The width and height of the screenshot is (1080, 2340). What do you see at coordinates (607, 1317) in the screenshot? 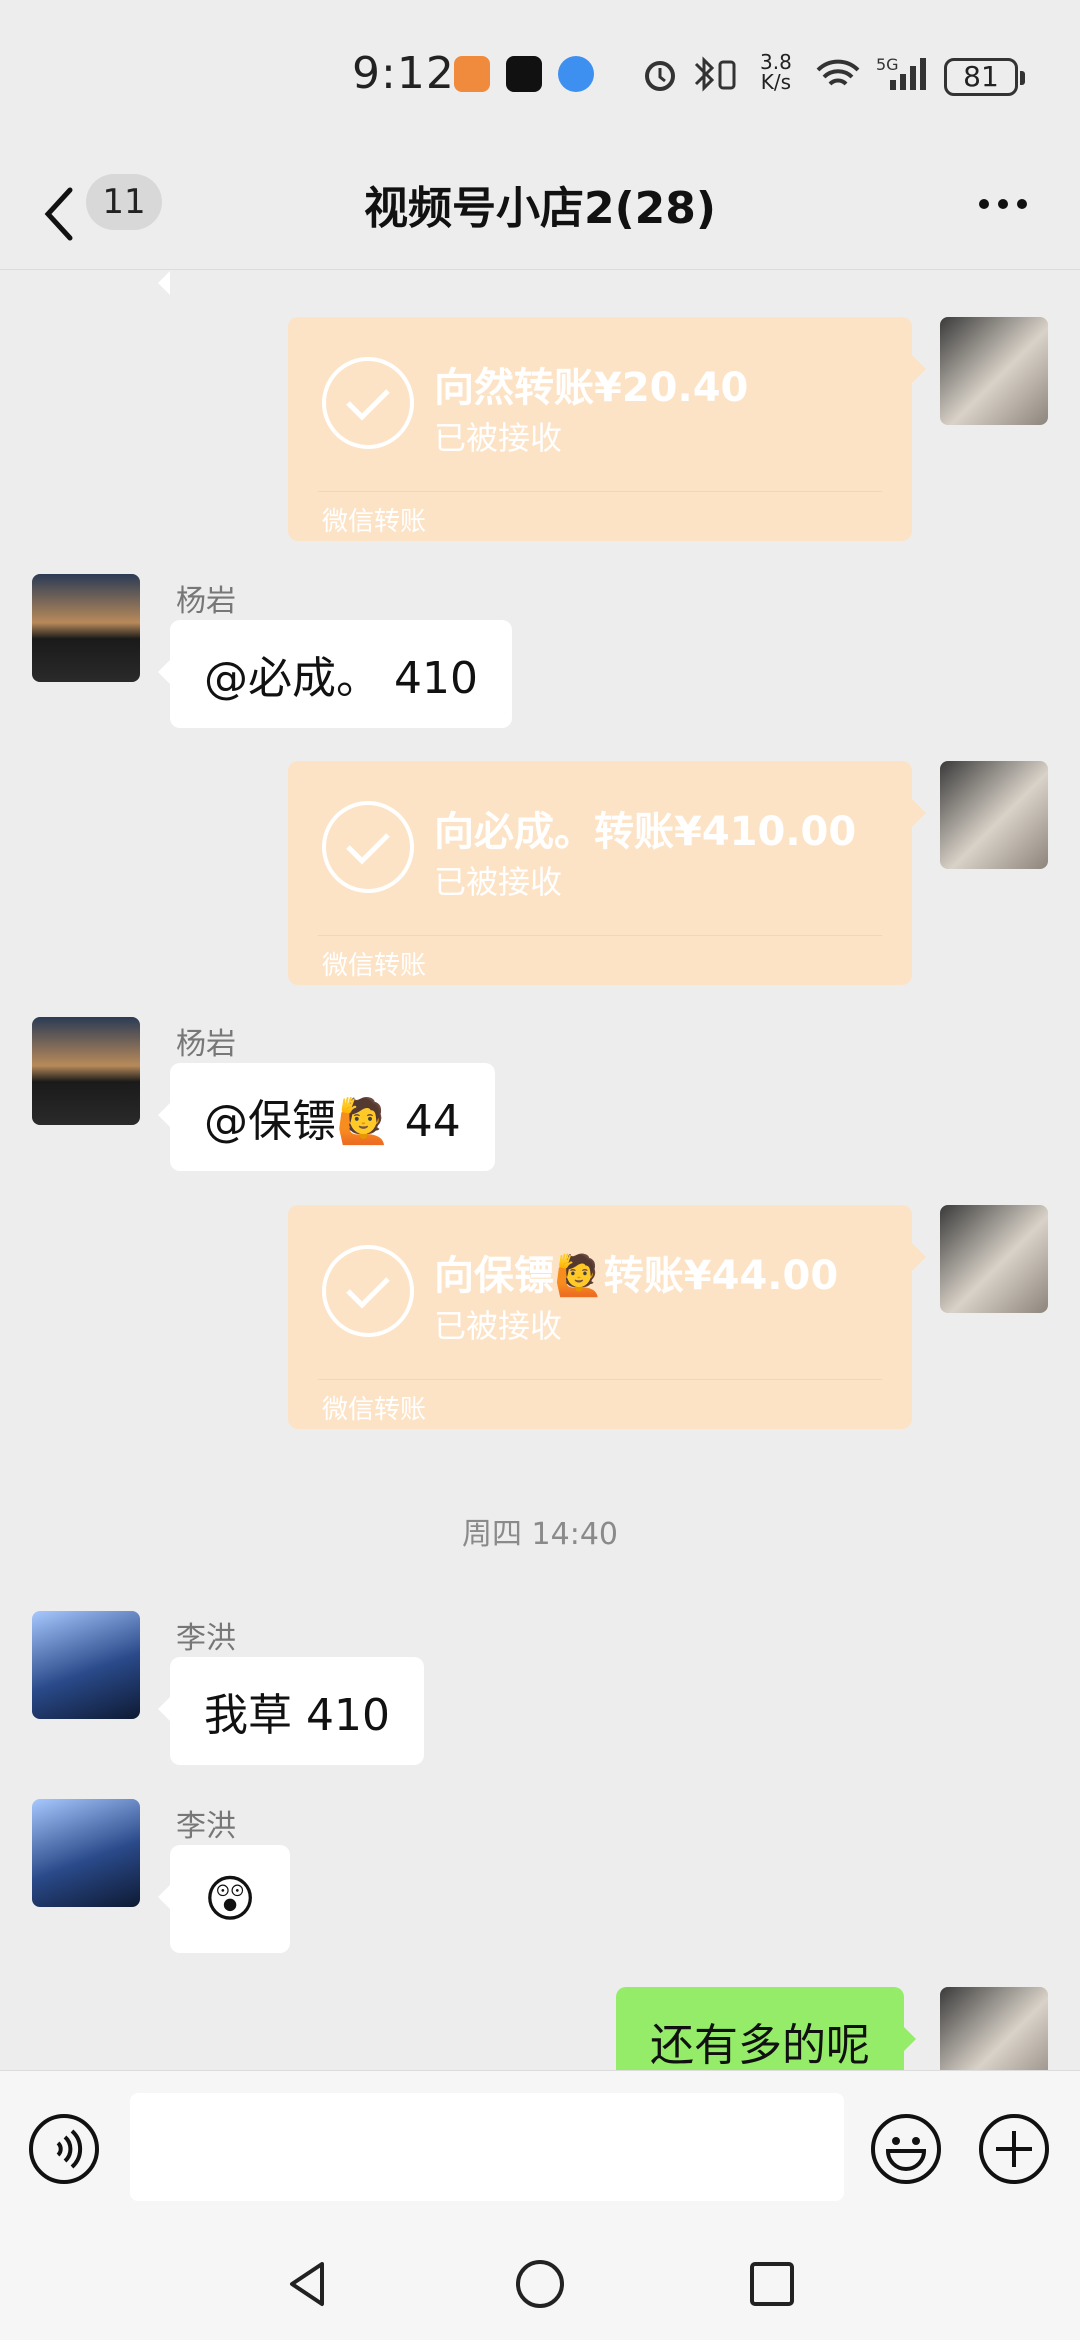
I see `transfer-card: 向保镖🙋转账¥44.00 已被接收 微信转账` at bounding box center [607, 1317].